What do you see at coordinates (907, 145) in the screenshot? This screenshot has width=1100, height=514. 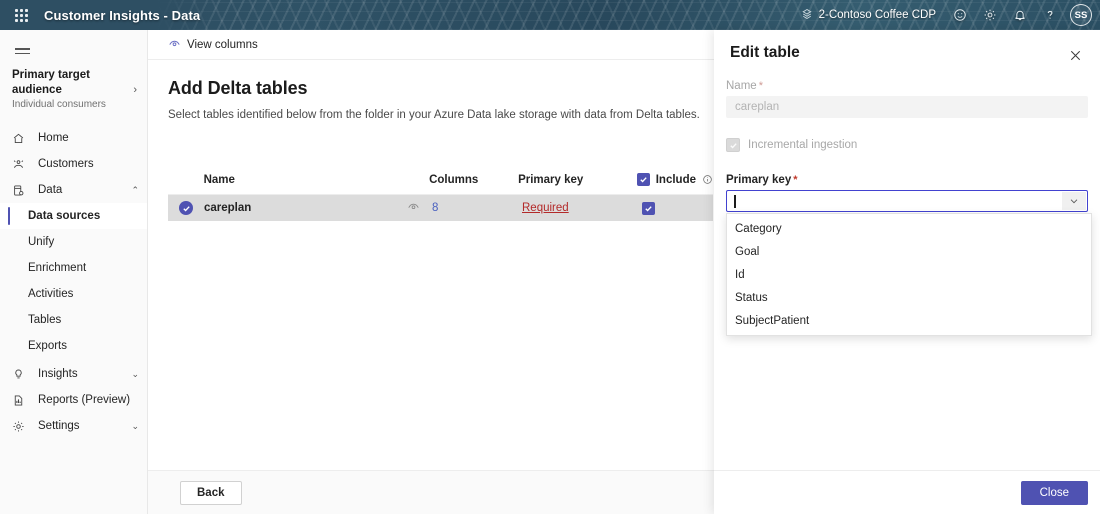 I see `incremental-ingestion-row: Incremental ingestion` at bounding box center [907, 145].